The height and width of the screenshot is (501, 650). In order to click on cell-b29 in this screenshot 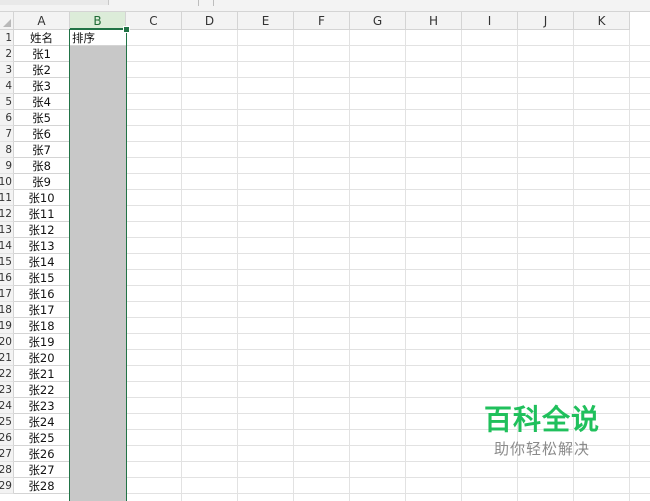, I will do `click(98, 486)`.